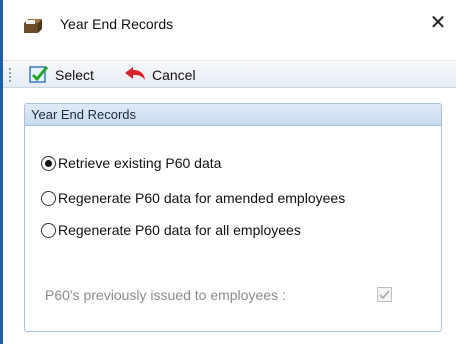 Image resolution: width=456 pixels, height=344 pixels. I want to click on select-button: Select, so click(61, 75).